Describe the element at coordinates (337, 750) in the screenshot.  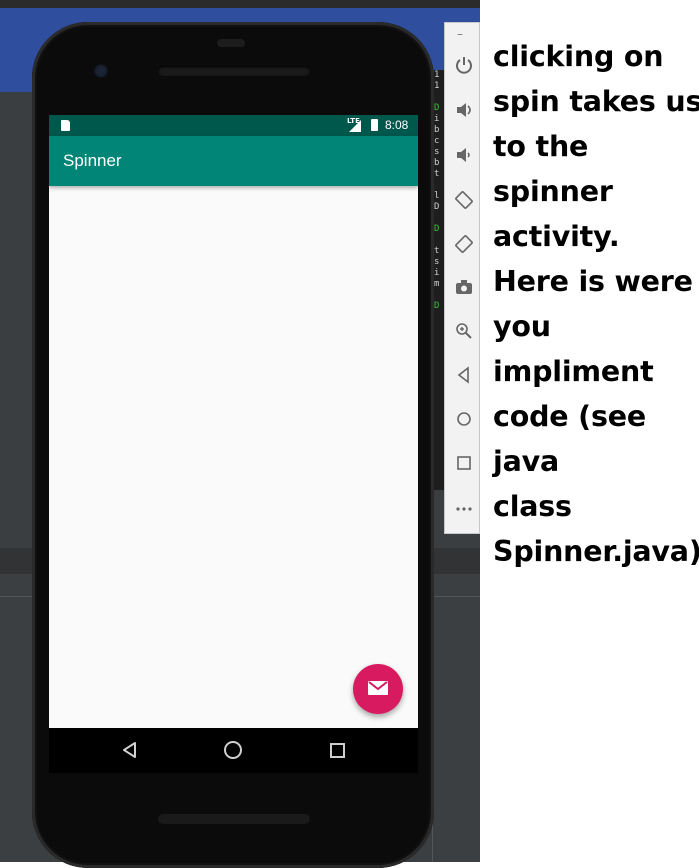
I see `recents-square-icon` at that location.